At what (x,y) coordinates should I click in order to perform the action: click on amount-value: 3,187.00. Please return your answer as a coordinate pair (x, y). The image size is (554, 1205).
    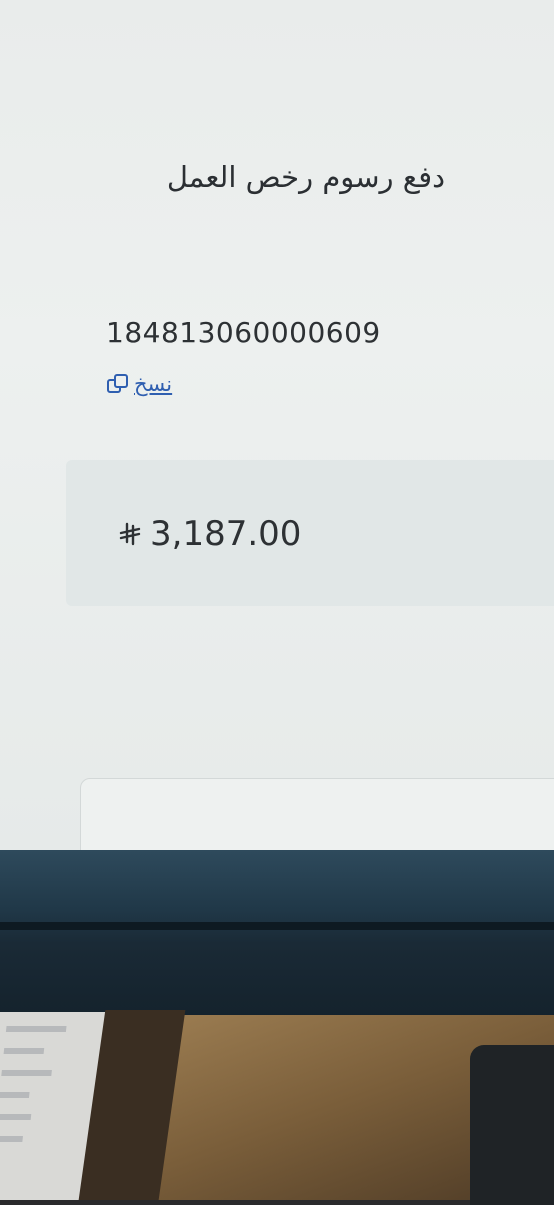
    Looking at the image, I should click on (226, 534).